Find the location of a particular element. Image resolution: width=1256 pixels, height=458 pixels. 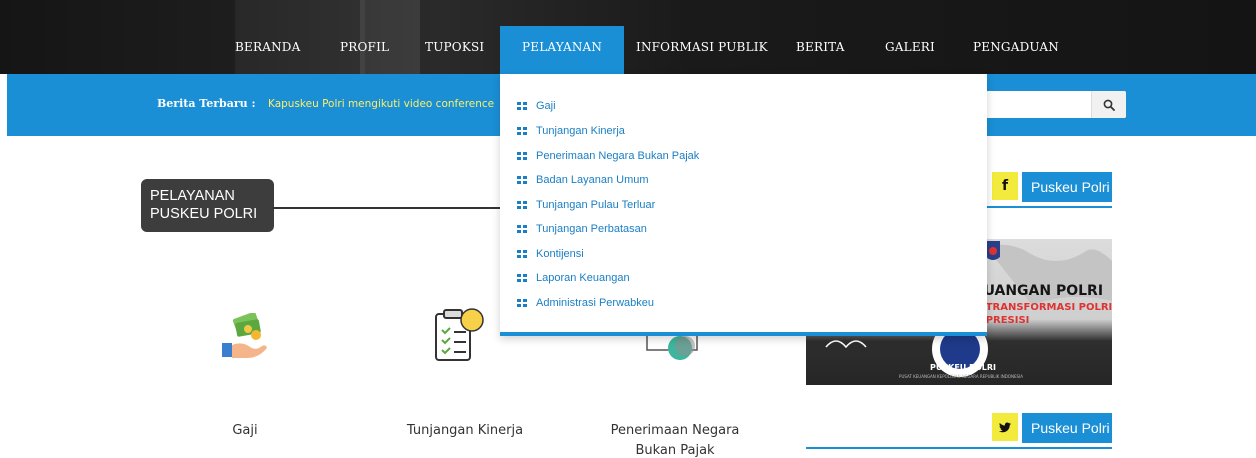

nav-item-profil: PROFIL is located at coordinates (364, 49).